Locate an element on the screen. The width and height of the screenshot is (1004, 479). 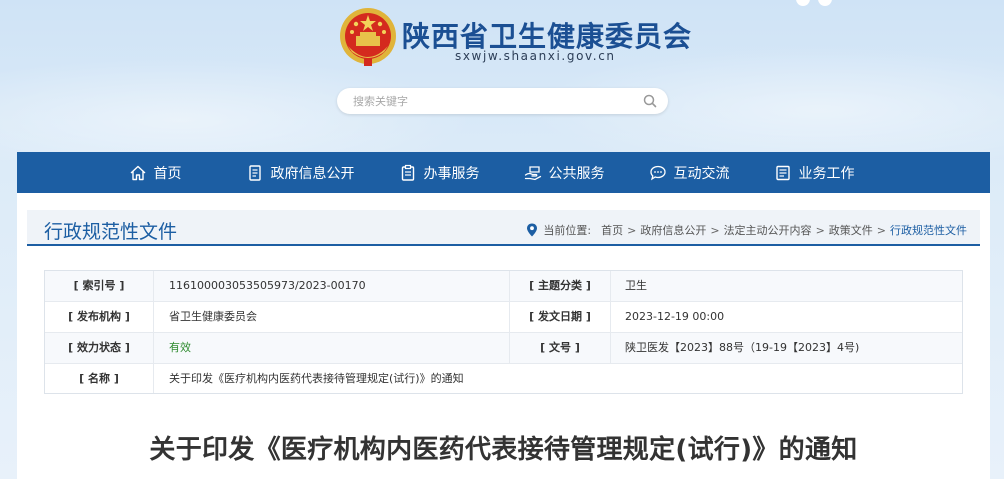
nav-label: 政府信息公开 is located at coordinates (312, 173).